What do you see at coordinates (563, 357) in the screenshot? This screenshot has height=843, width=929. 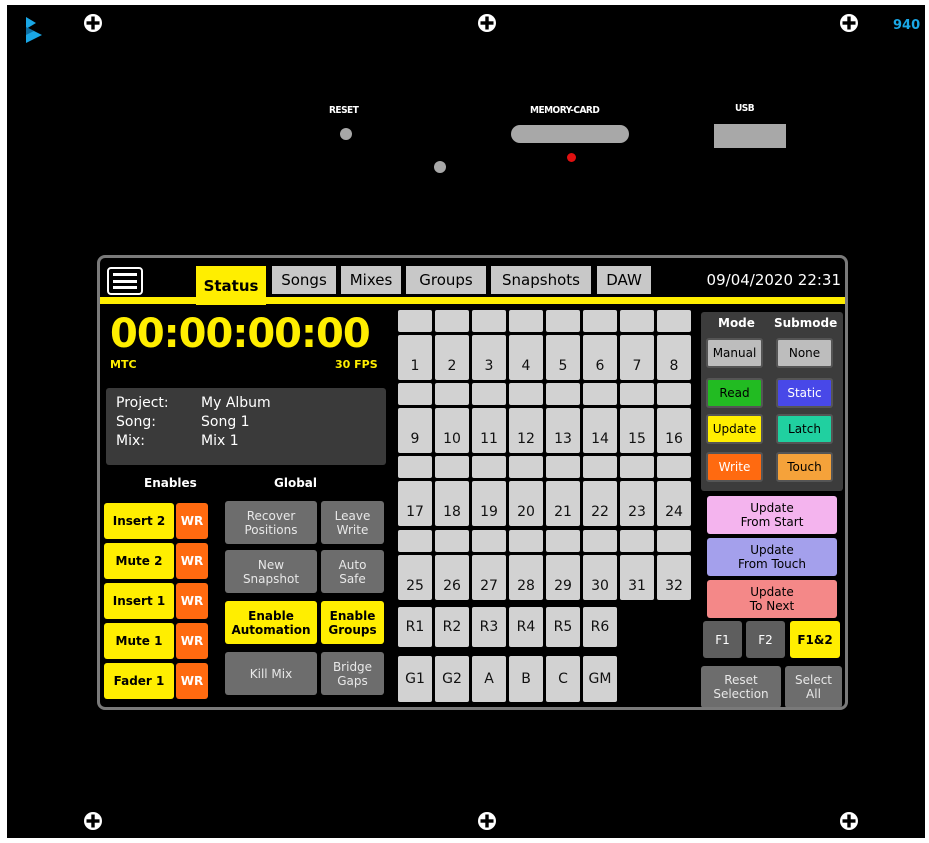 I see `channel-button: 5` at bounding box center [563, 357].